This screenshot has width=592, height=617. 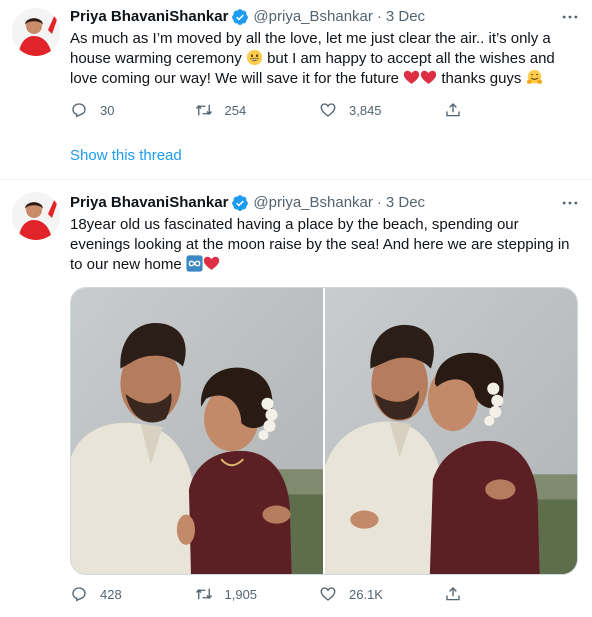 What do you see at coordinates (241, 594) in the screenshot?
I see `retweet-count: 1,905` at bounding box center [241, 594].